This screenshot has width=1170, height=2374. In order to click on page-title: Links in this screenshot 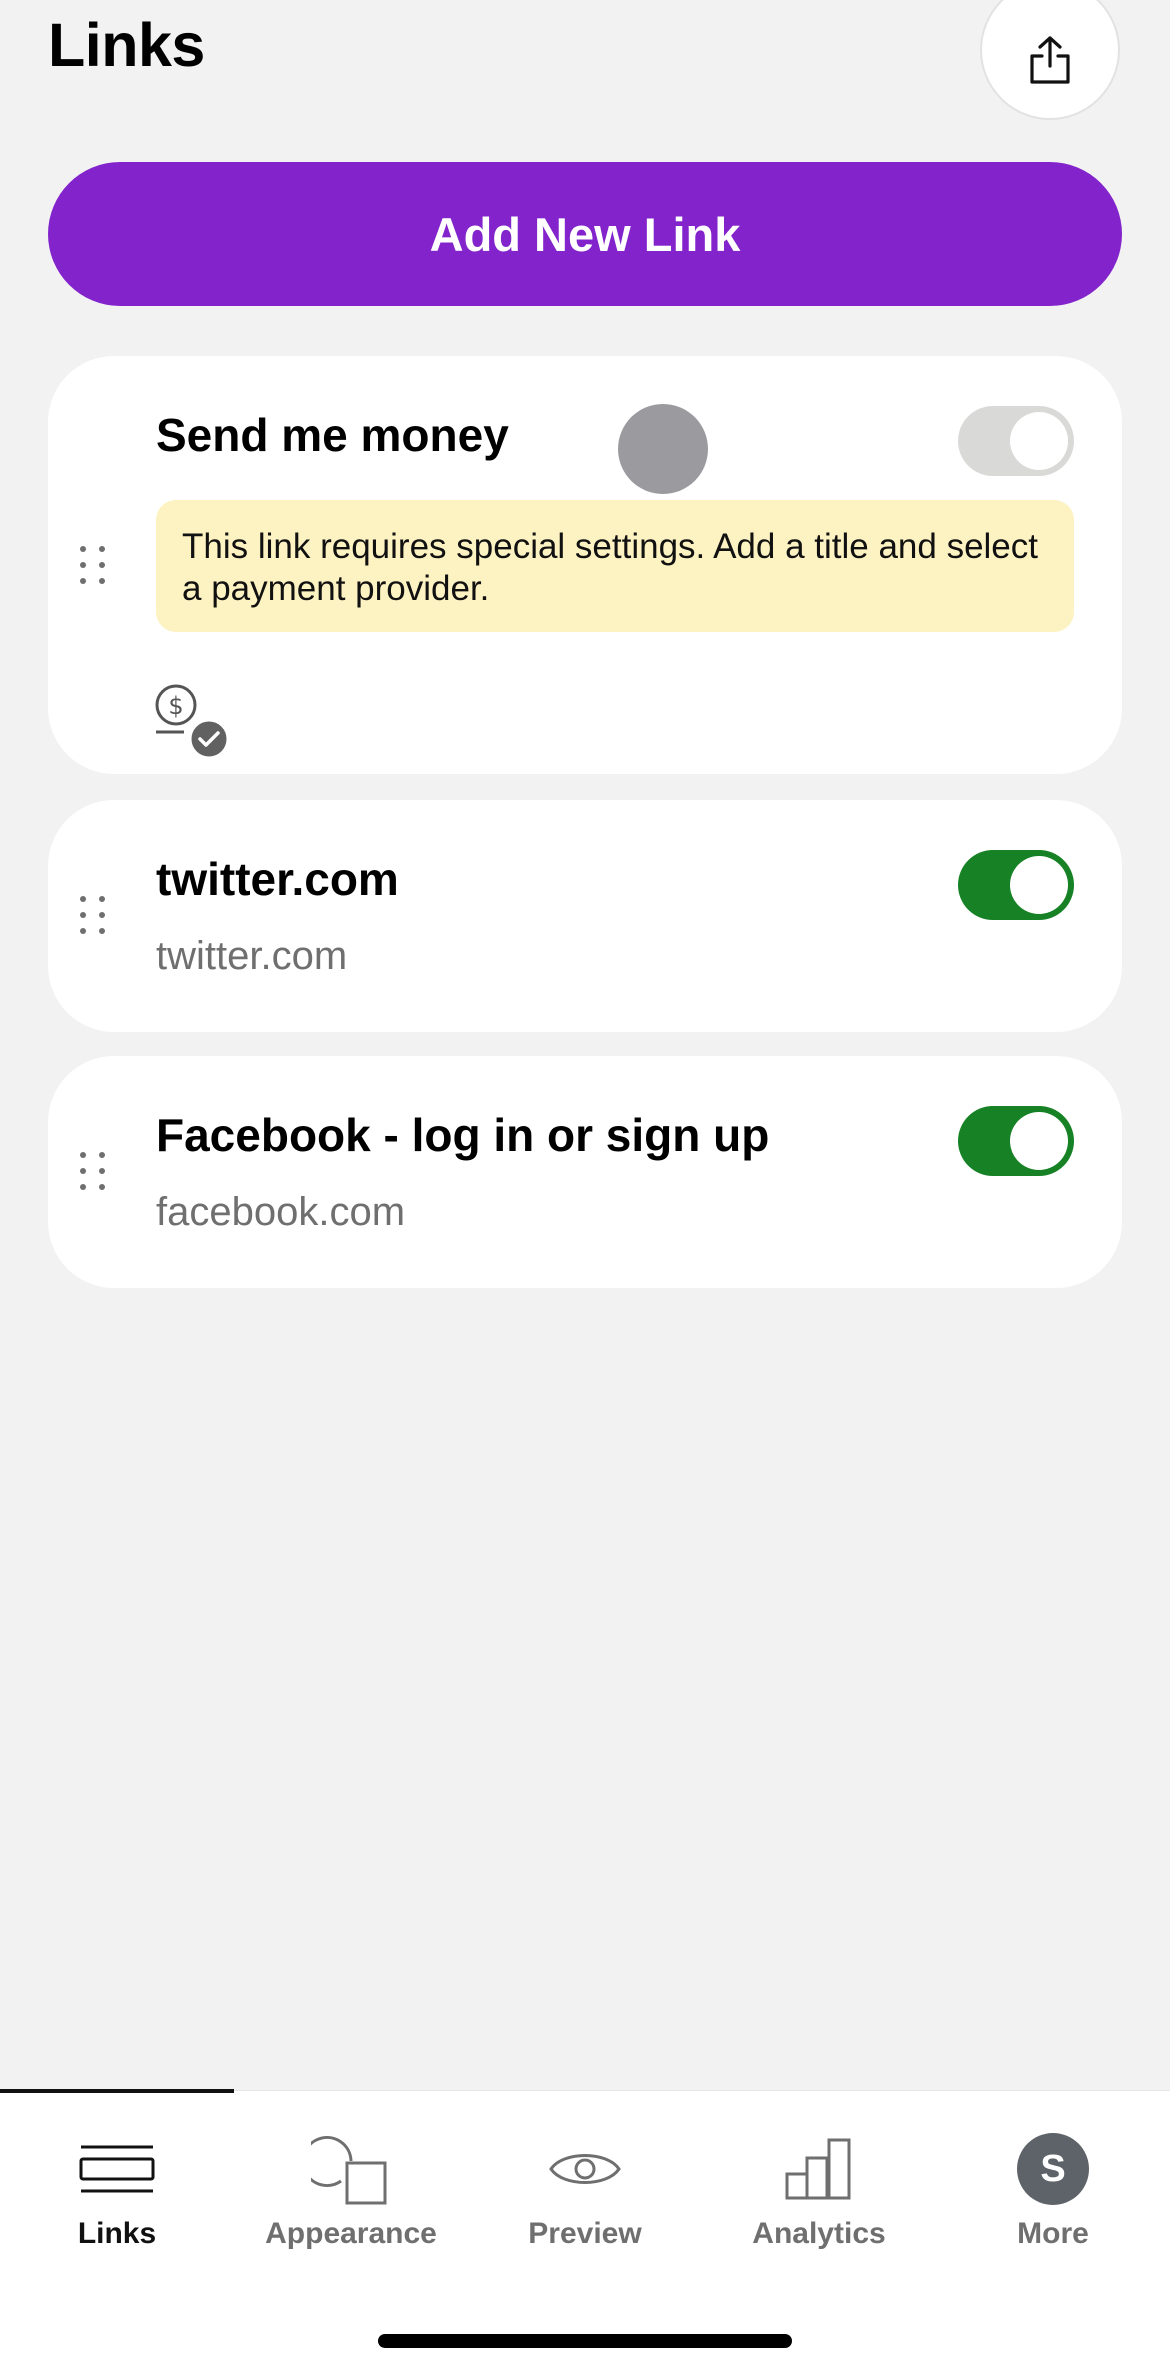, I will do `click(126, 45)`.